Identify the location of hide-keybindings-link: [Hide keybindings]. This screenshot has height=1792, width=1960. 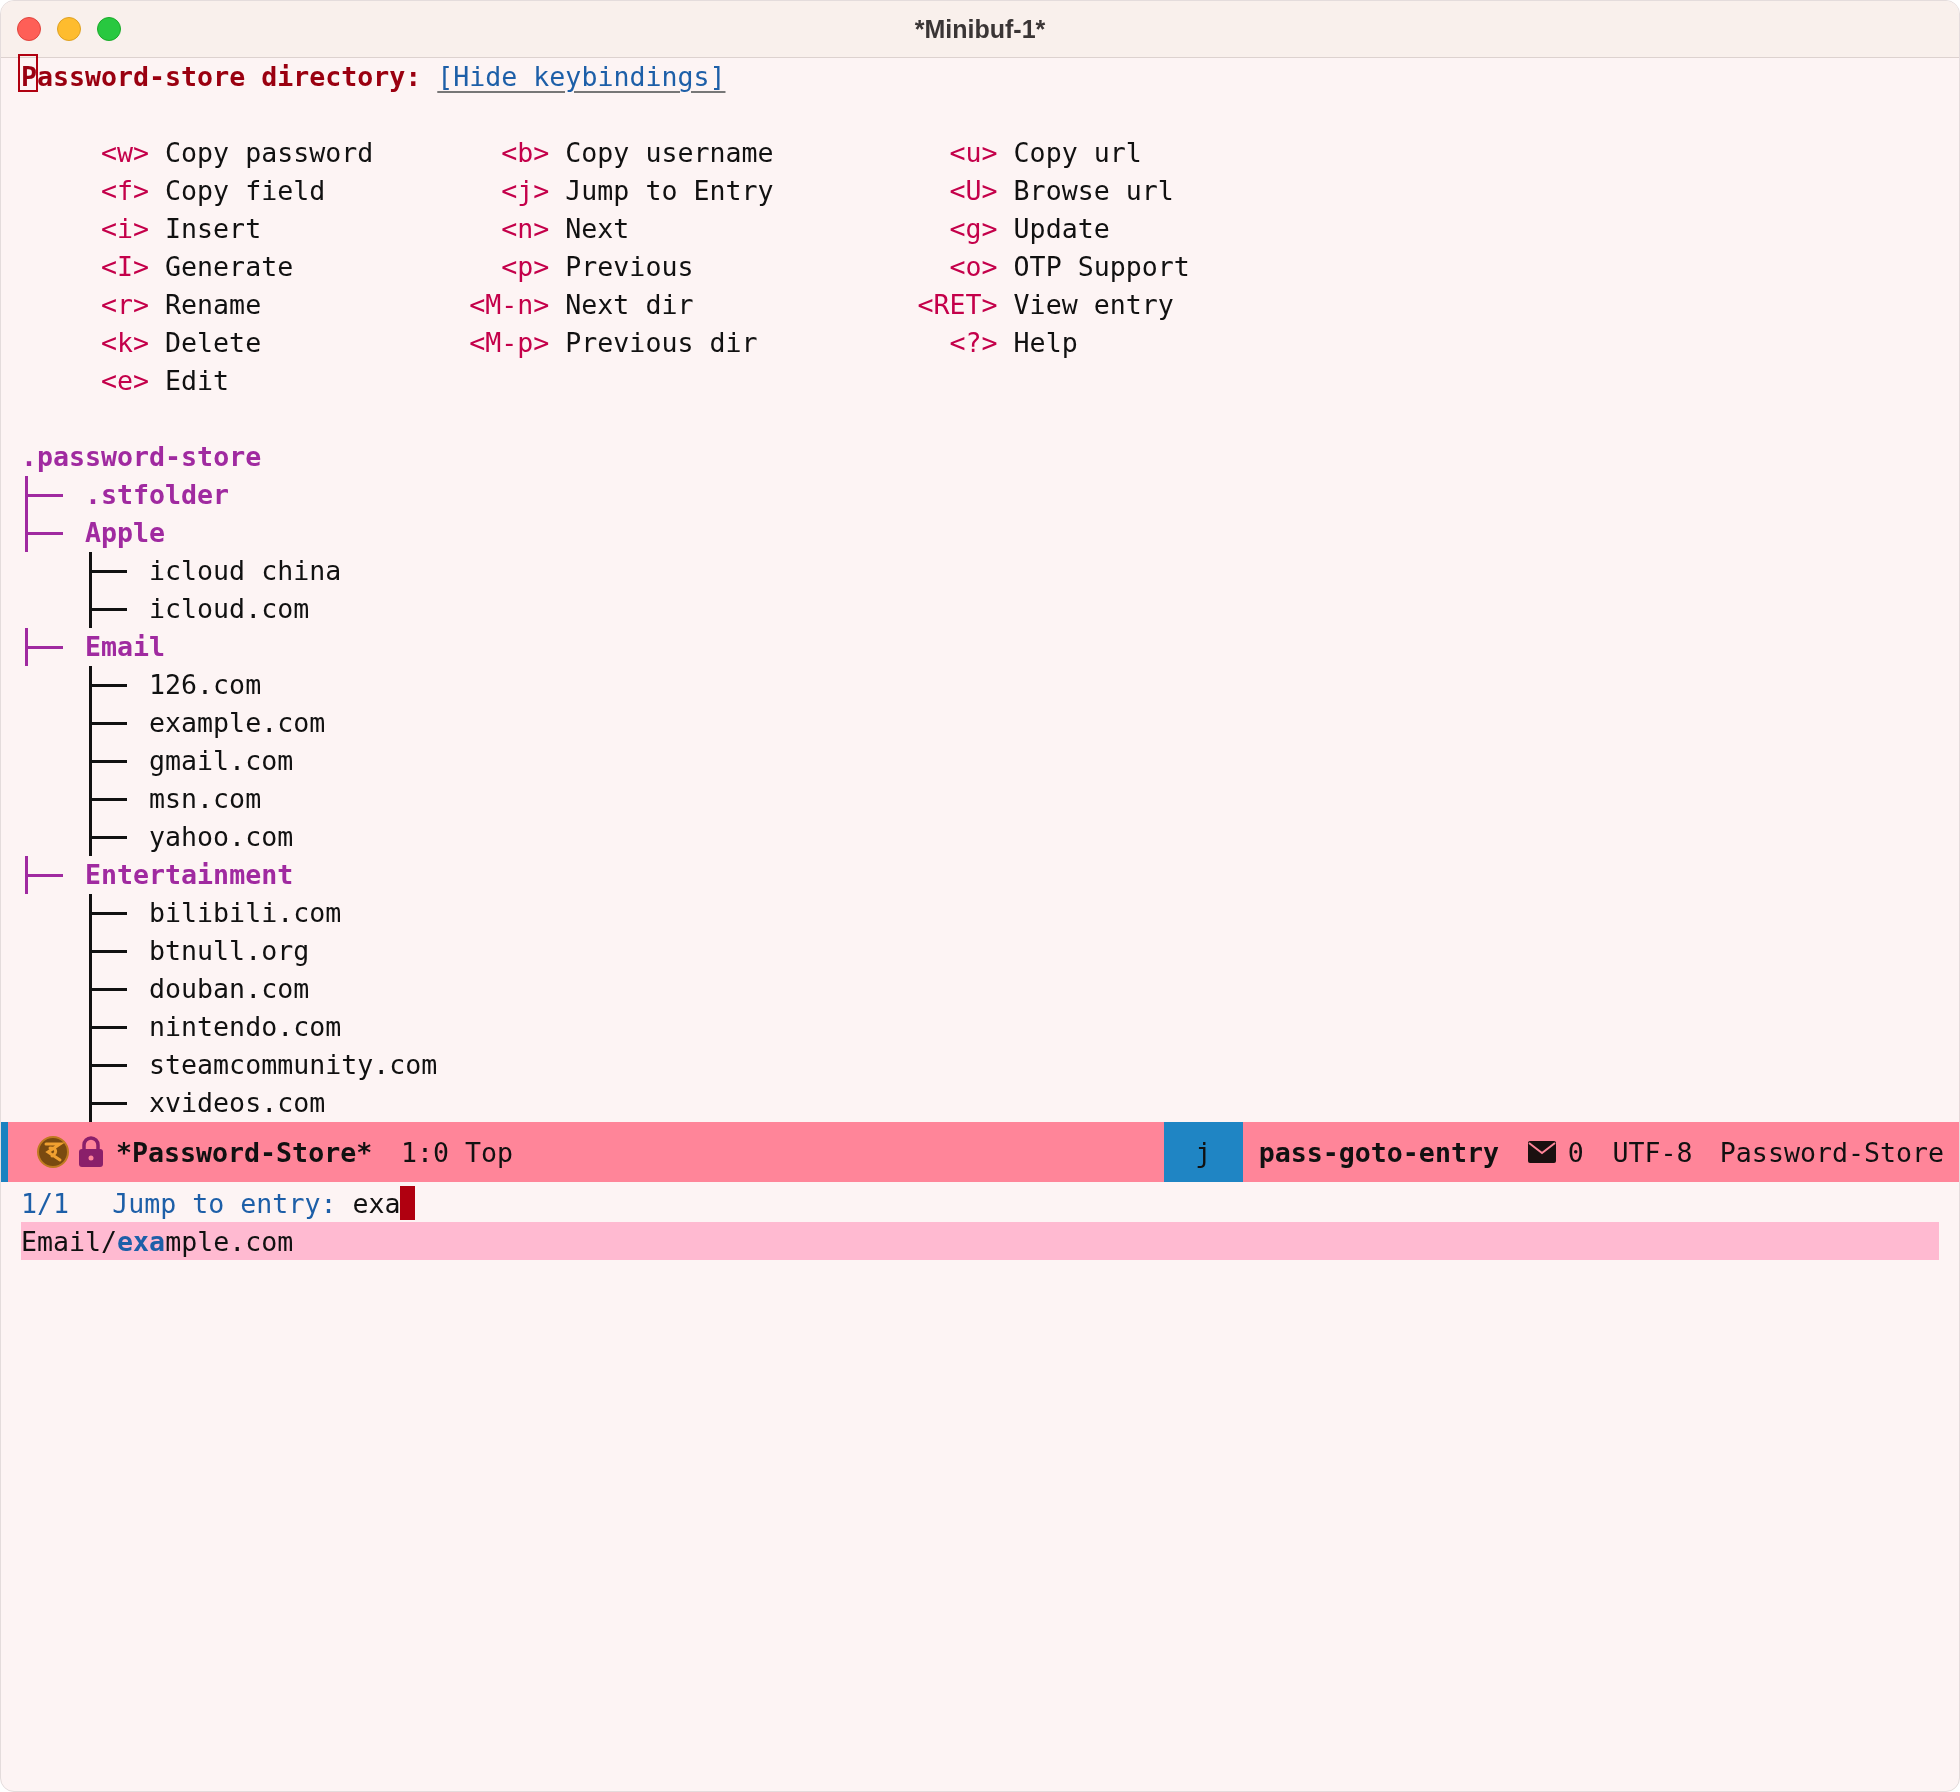
(581, 77).